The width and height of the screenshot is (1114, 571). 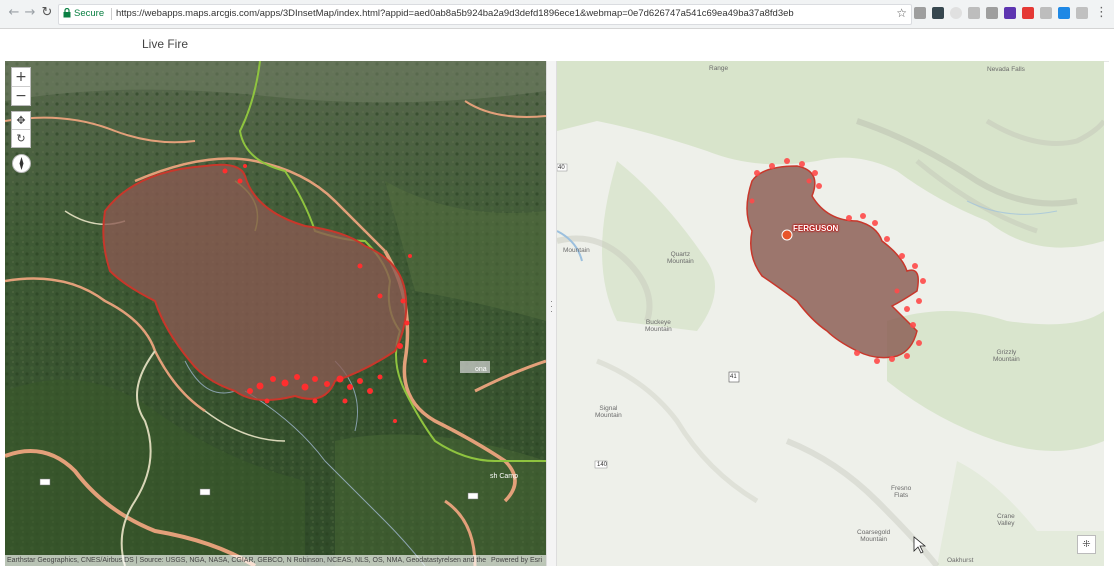 I want to click on bookmark-star-icon: ☆, so click(x=901, y=13).